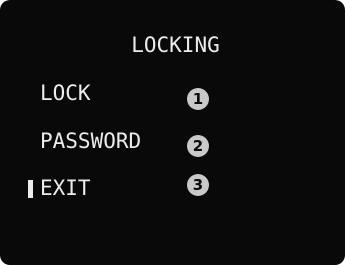 The height and width of the screenshot is (265, 345). What do you see at coordinates (198, 99) in the screenshot?
I see `number-badge-1: 1` at bounding box center [198, 99].